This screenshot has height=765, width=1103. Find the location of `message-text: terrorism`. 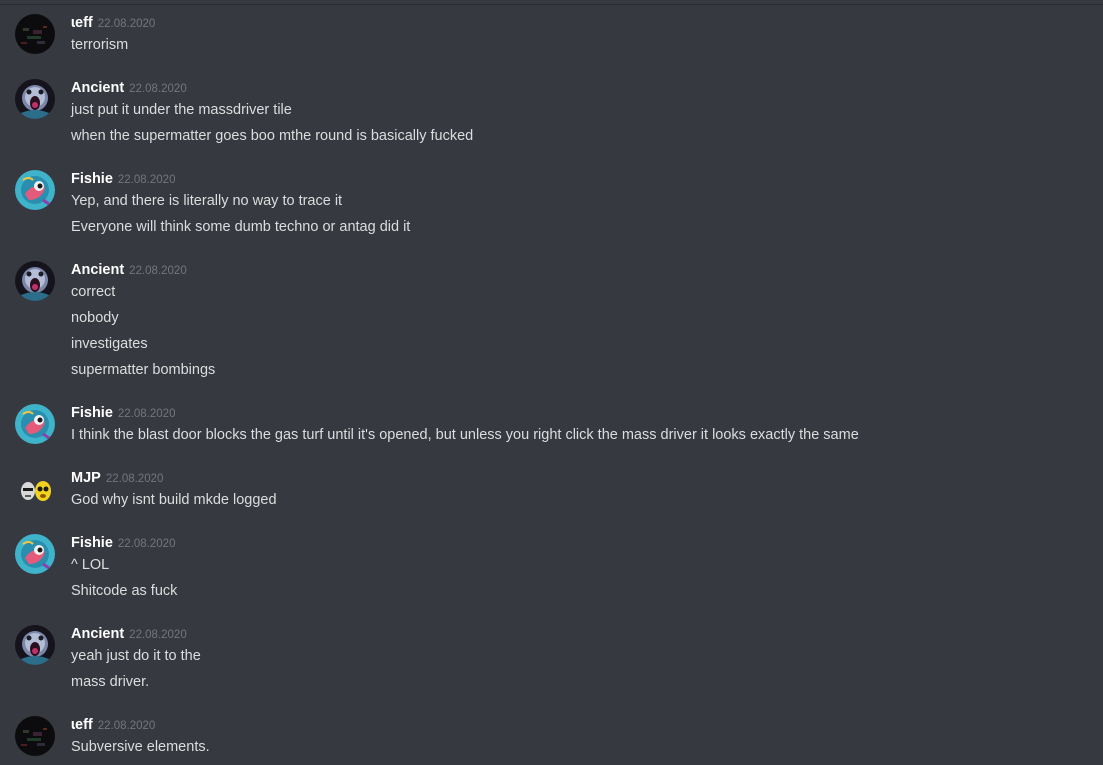

message-text: terrorism is located at coordinates (100, 45).